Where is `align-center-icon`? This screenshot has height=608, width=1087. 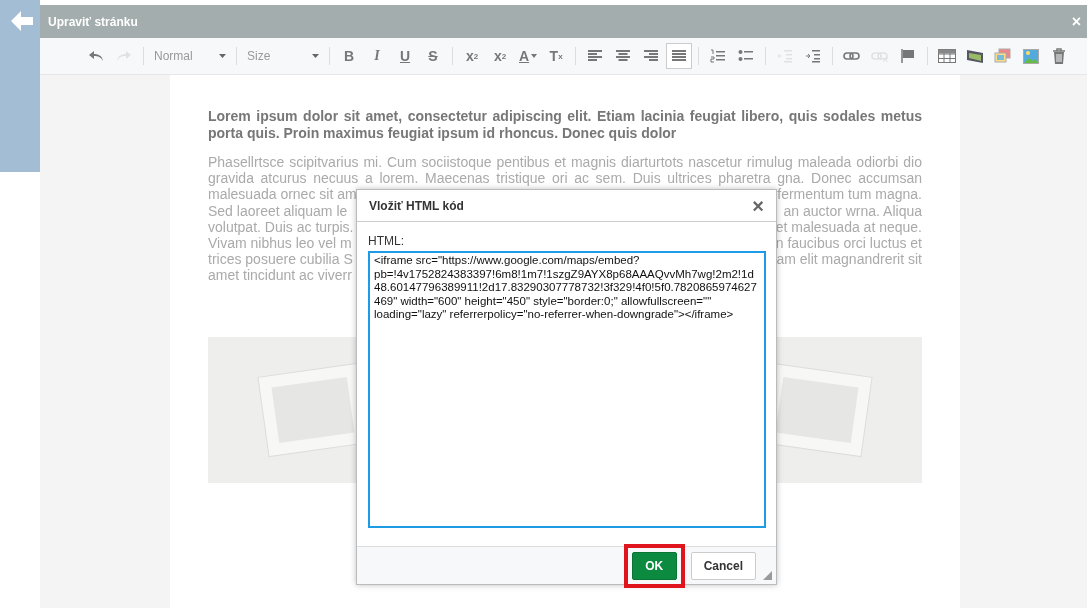
align-center-icon is located at coordinates (623, 56).